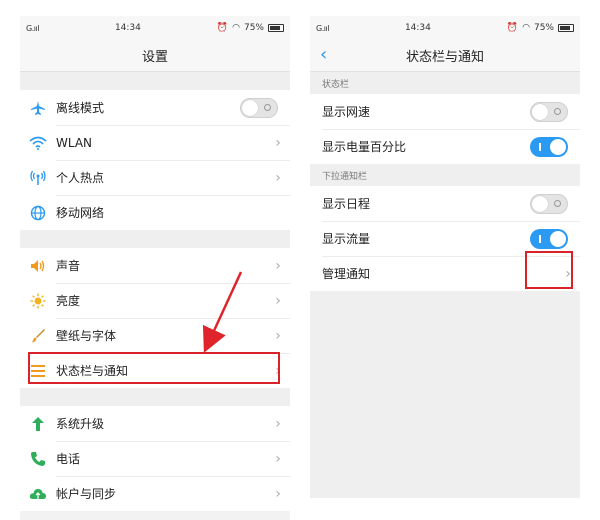 The width and height of the screenshot is (600, 520). Describe the element at coordinates (346, 204) in the screenshot. I see `setting-label: 显示日程` at that location.